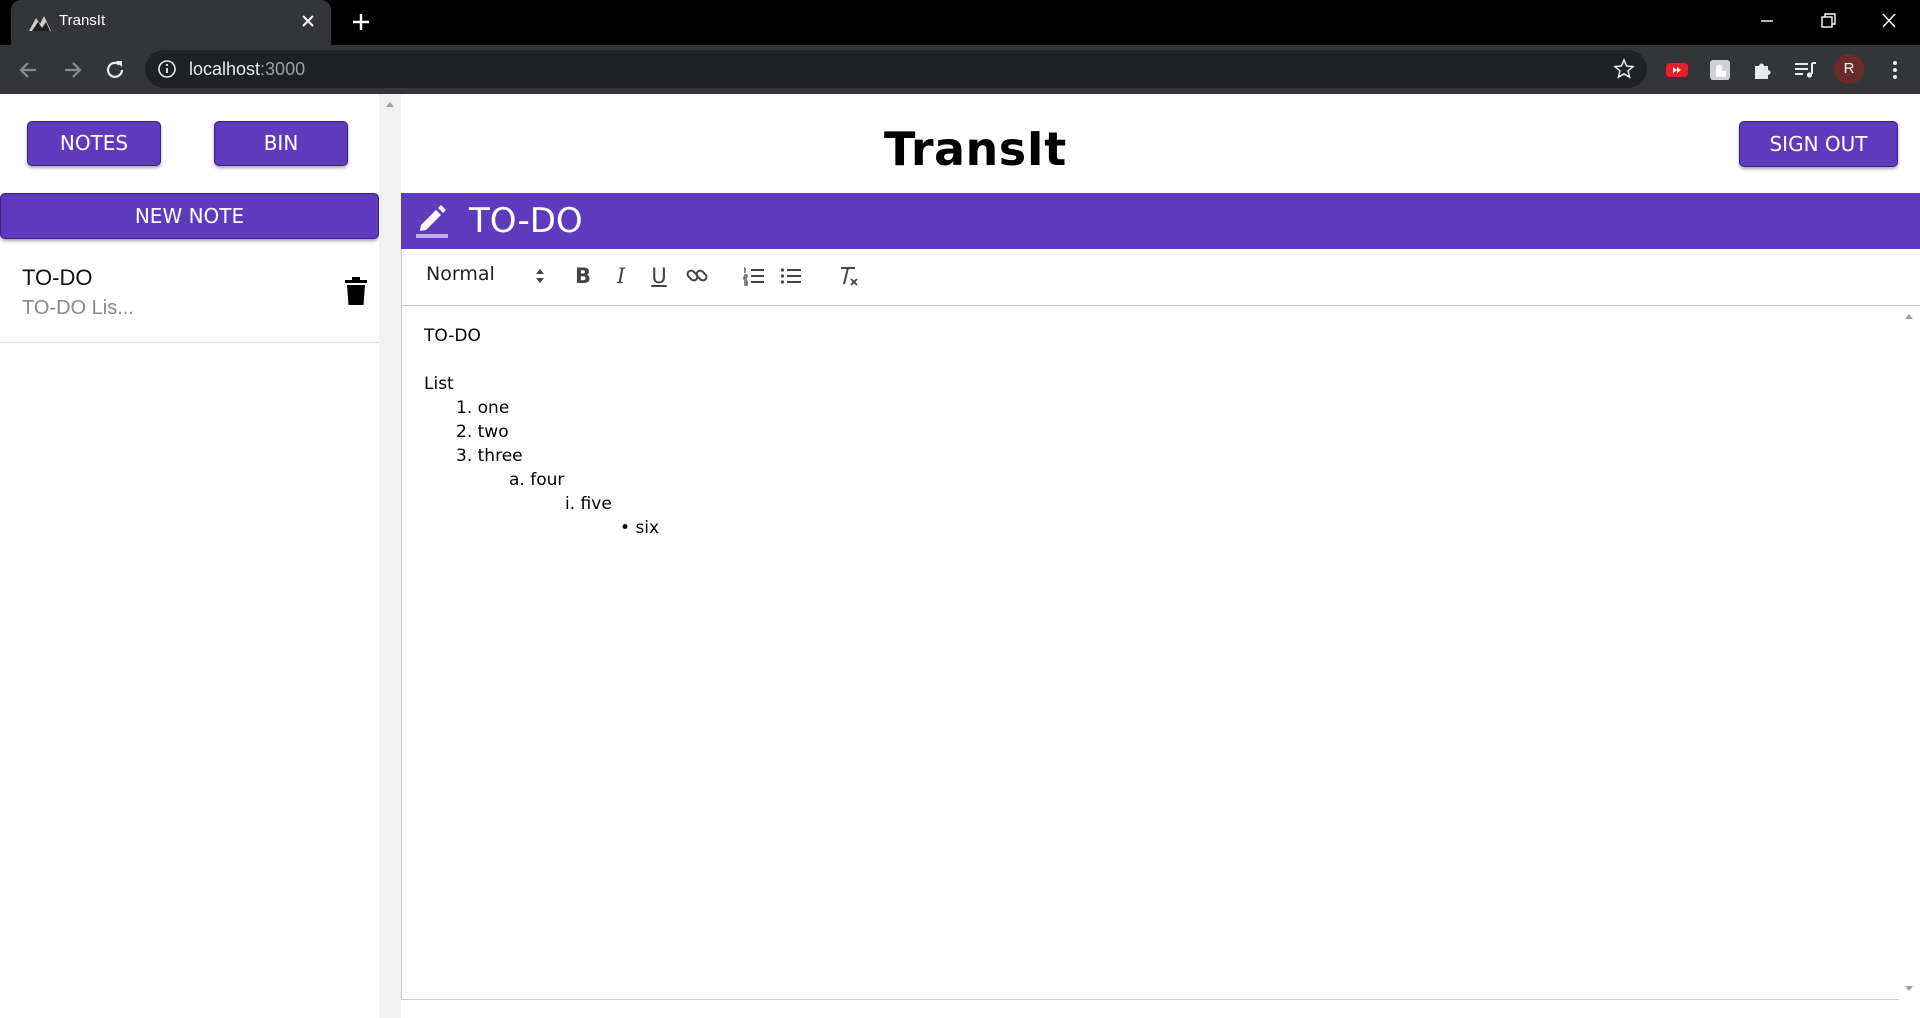 This screenshot has height=1018, width=1920. I want to click on format-select: Normal, so click(486, 277).